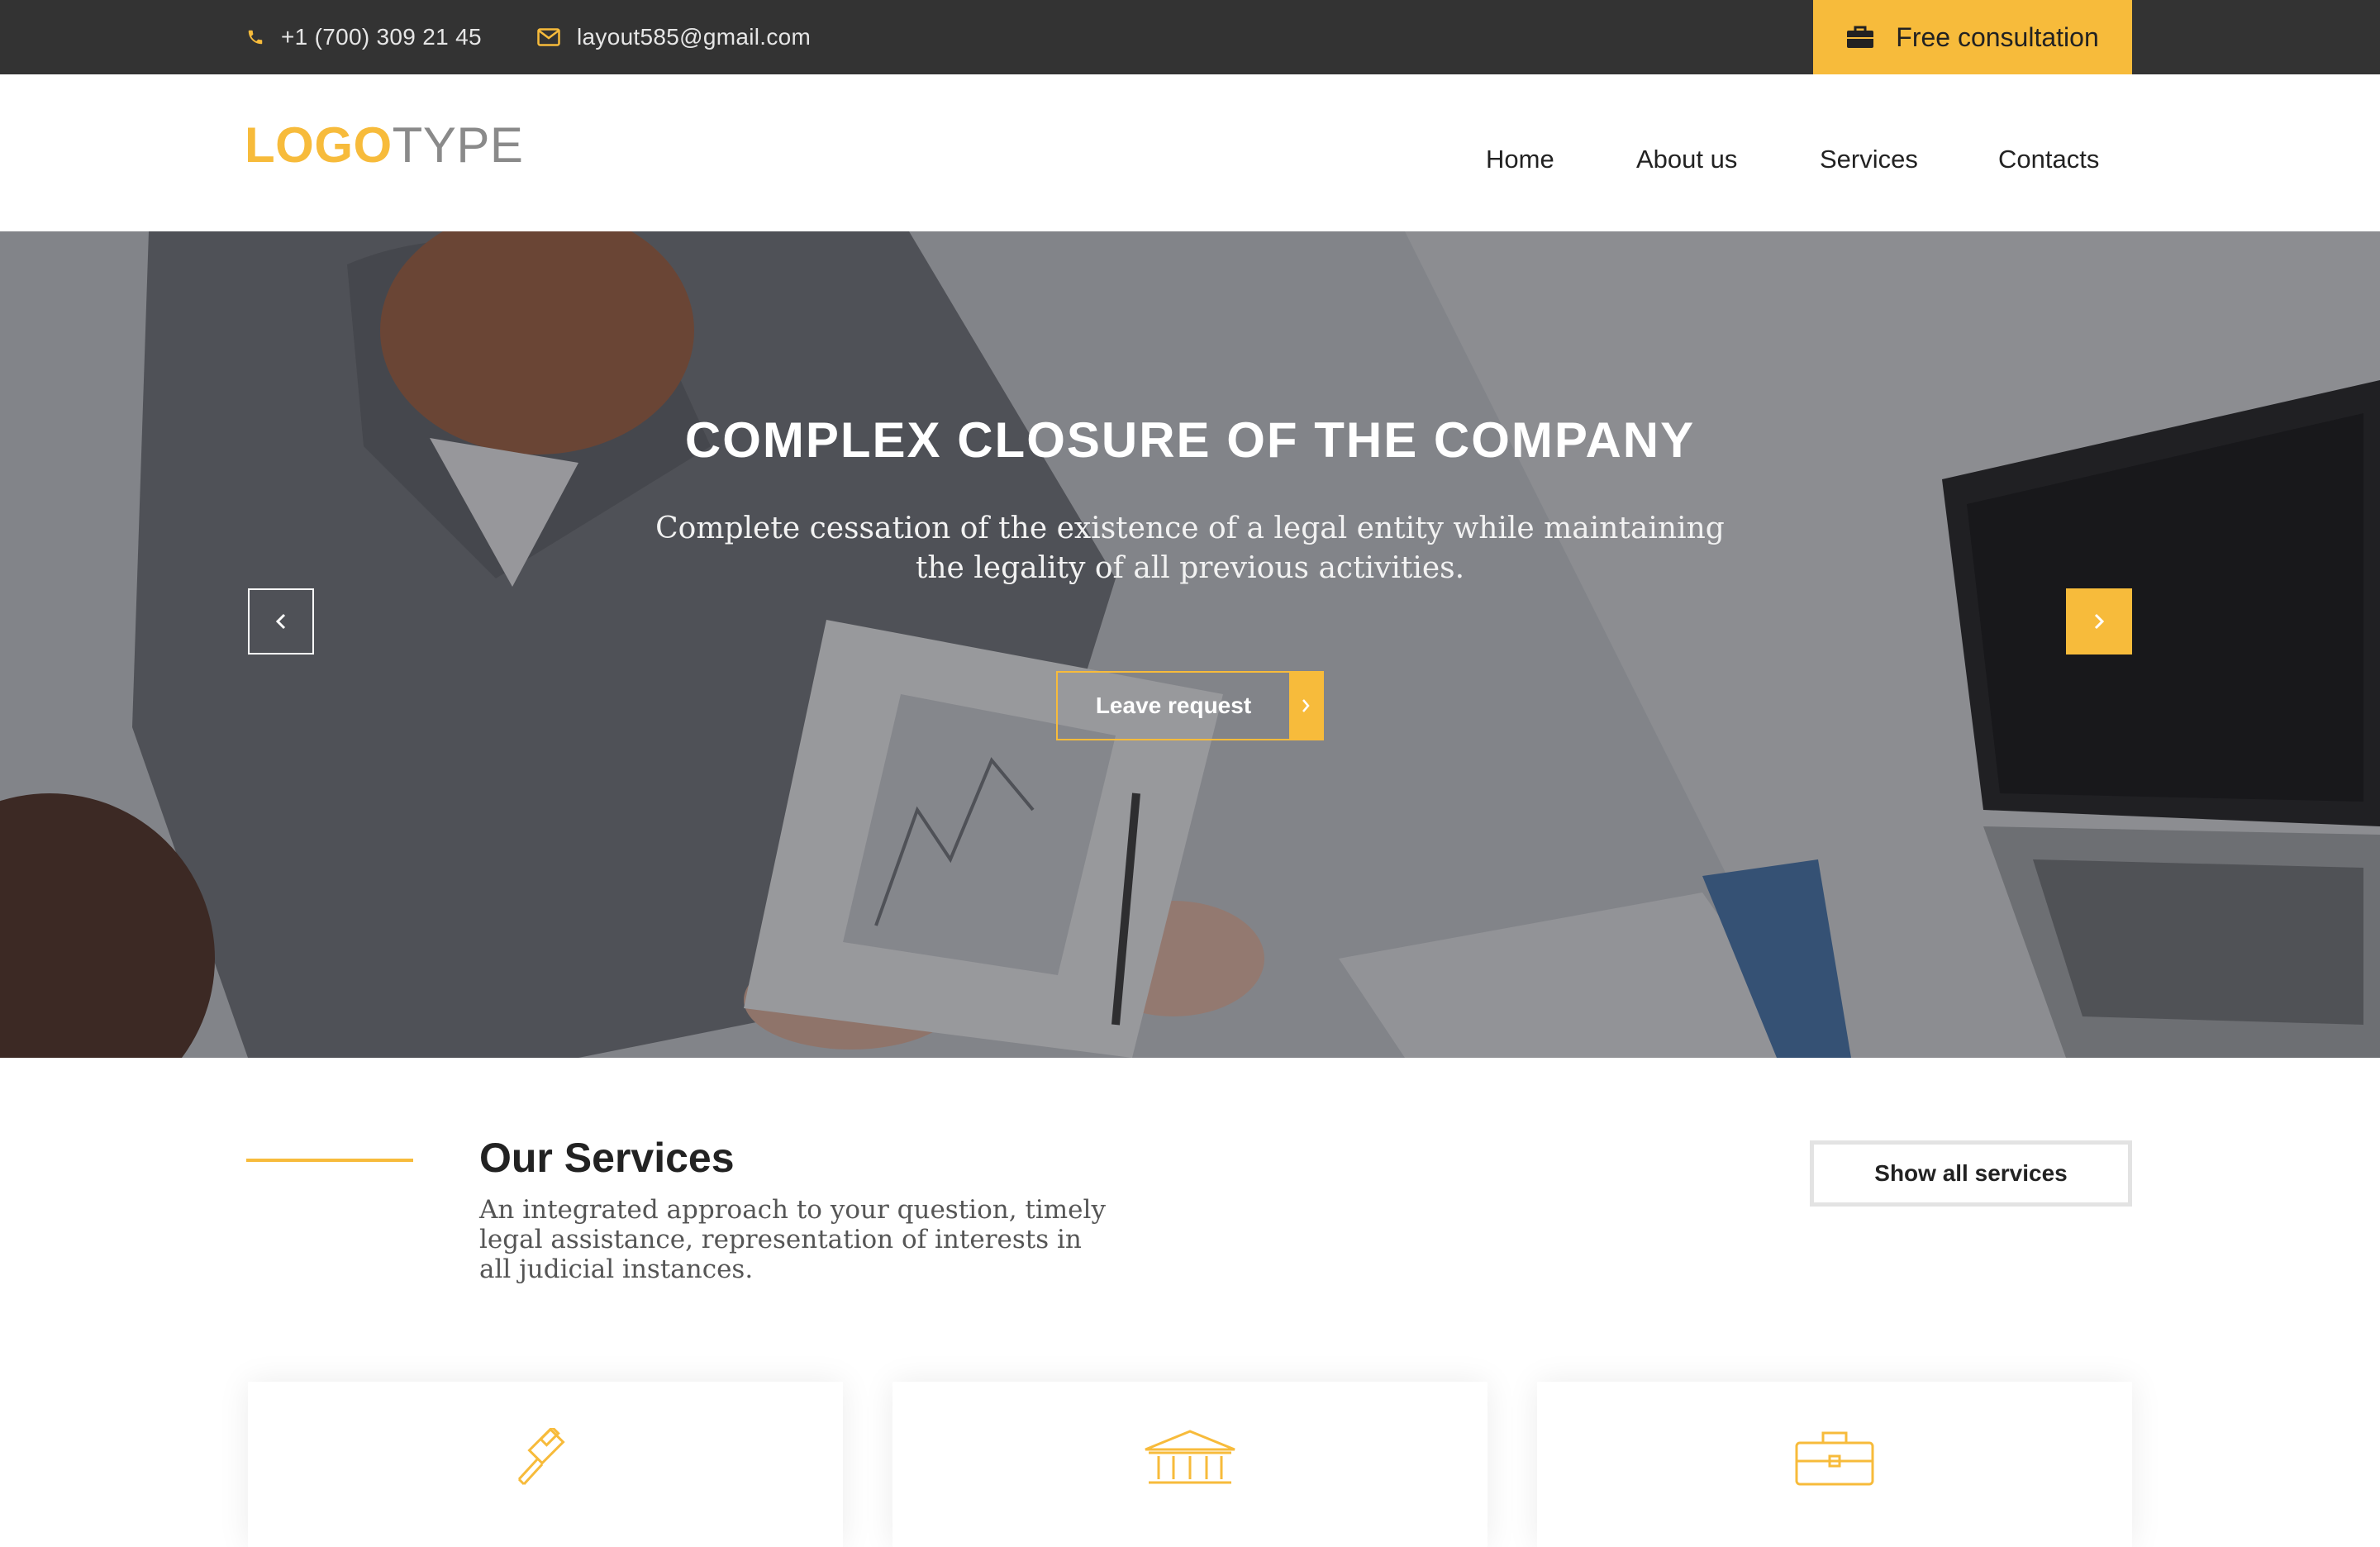  Describe the element at coordinates (1997, 36) in the screenshot. I see `free-consultation-label: Free consultation` at that location.